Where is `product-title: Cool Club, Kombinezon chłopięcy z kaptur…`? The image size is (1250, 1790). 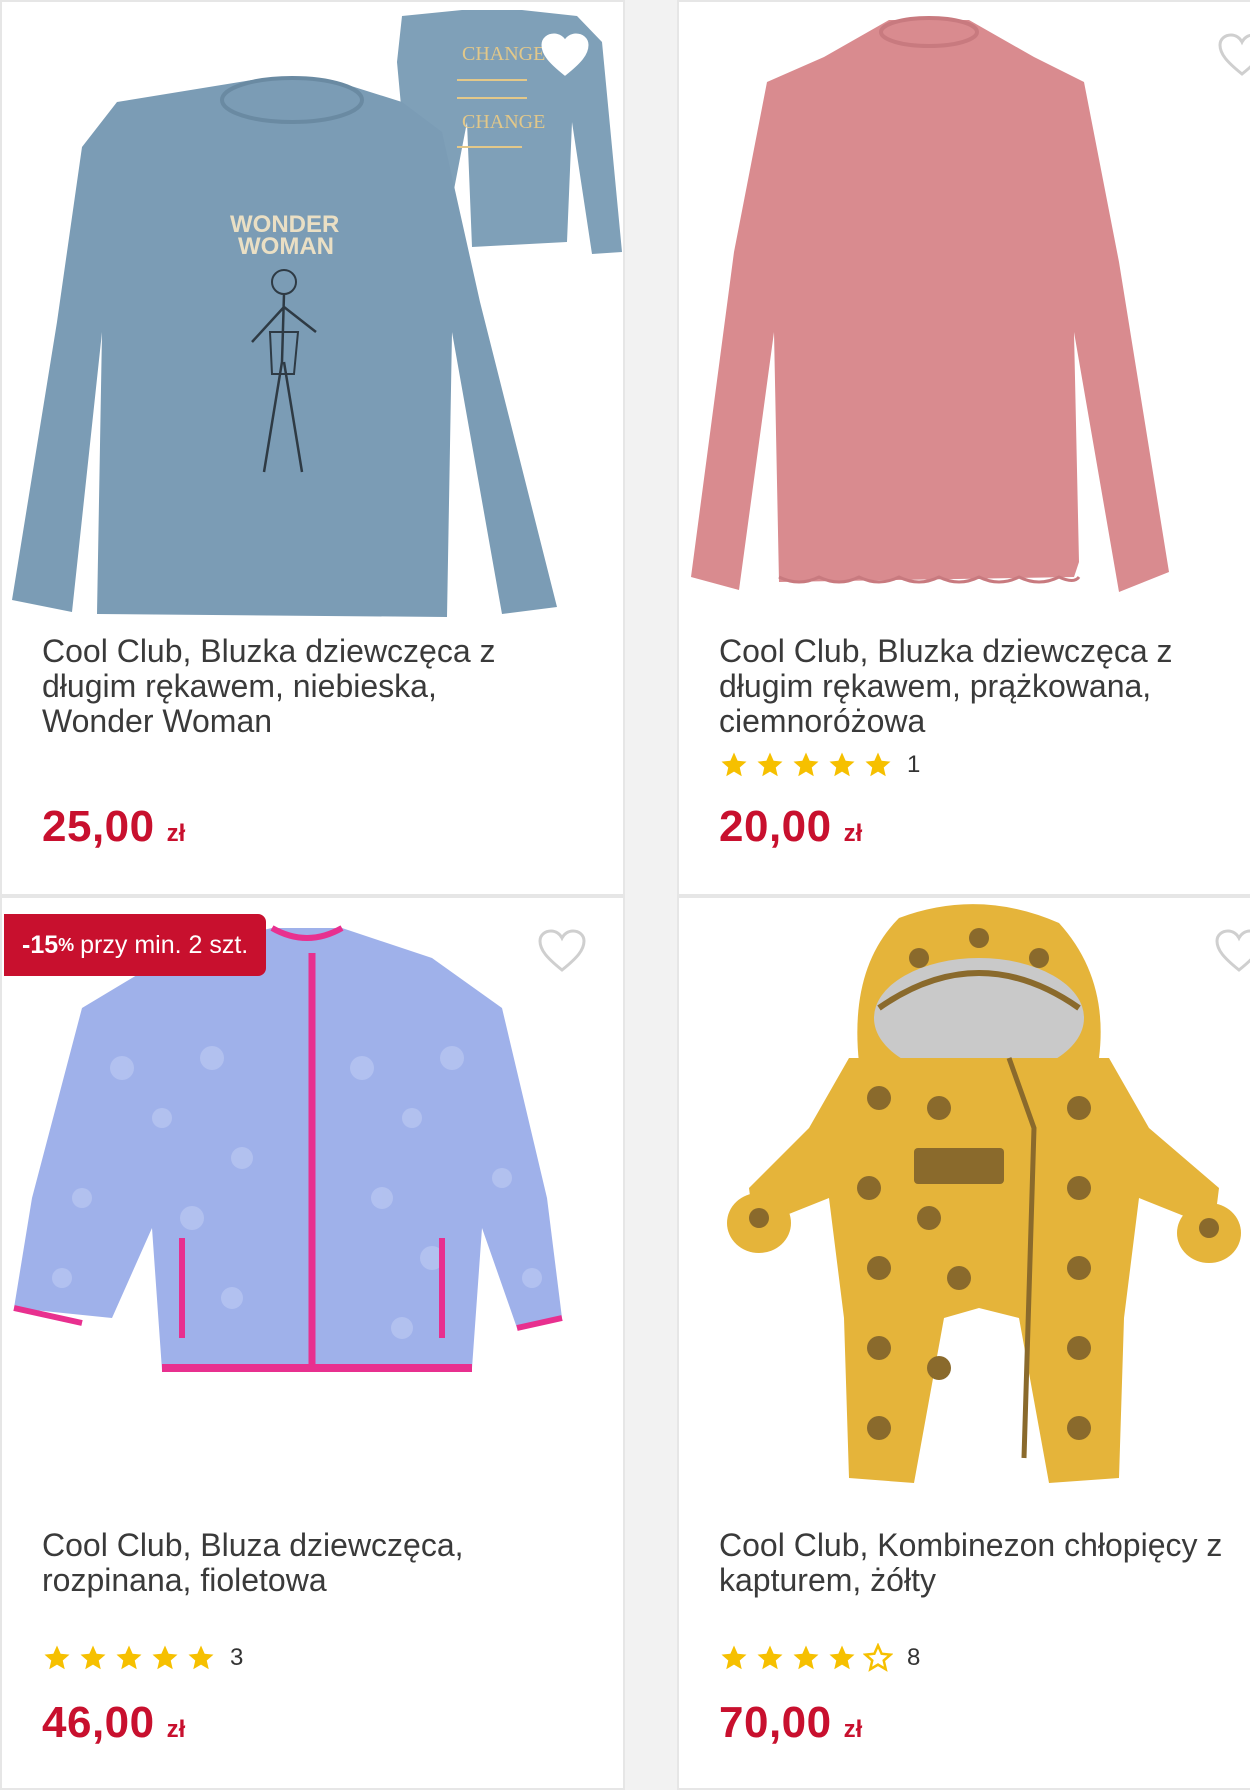 product-title: Cool Club, Kombinezon chłopięcy z kaptur… is located at coordinates (984, 1563).